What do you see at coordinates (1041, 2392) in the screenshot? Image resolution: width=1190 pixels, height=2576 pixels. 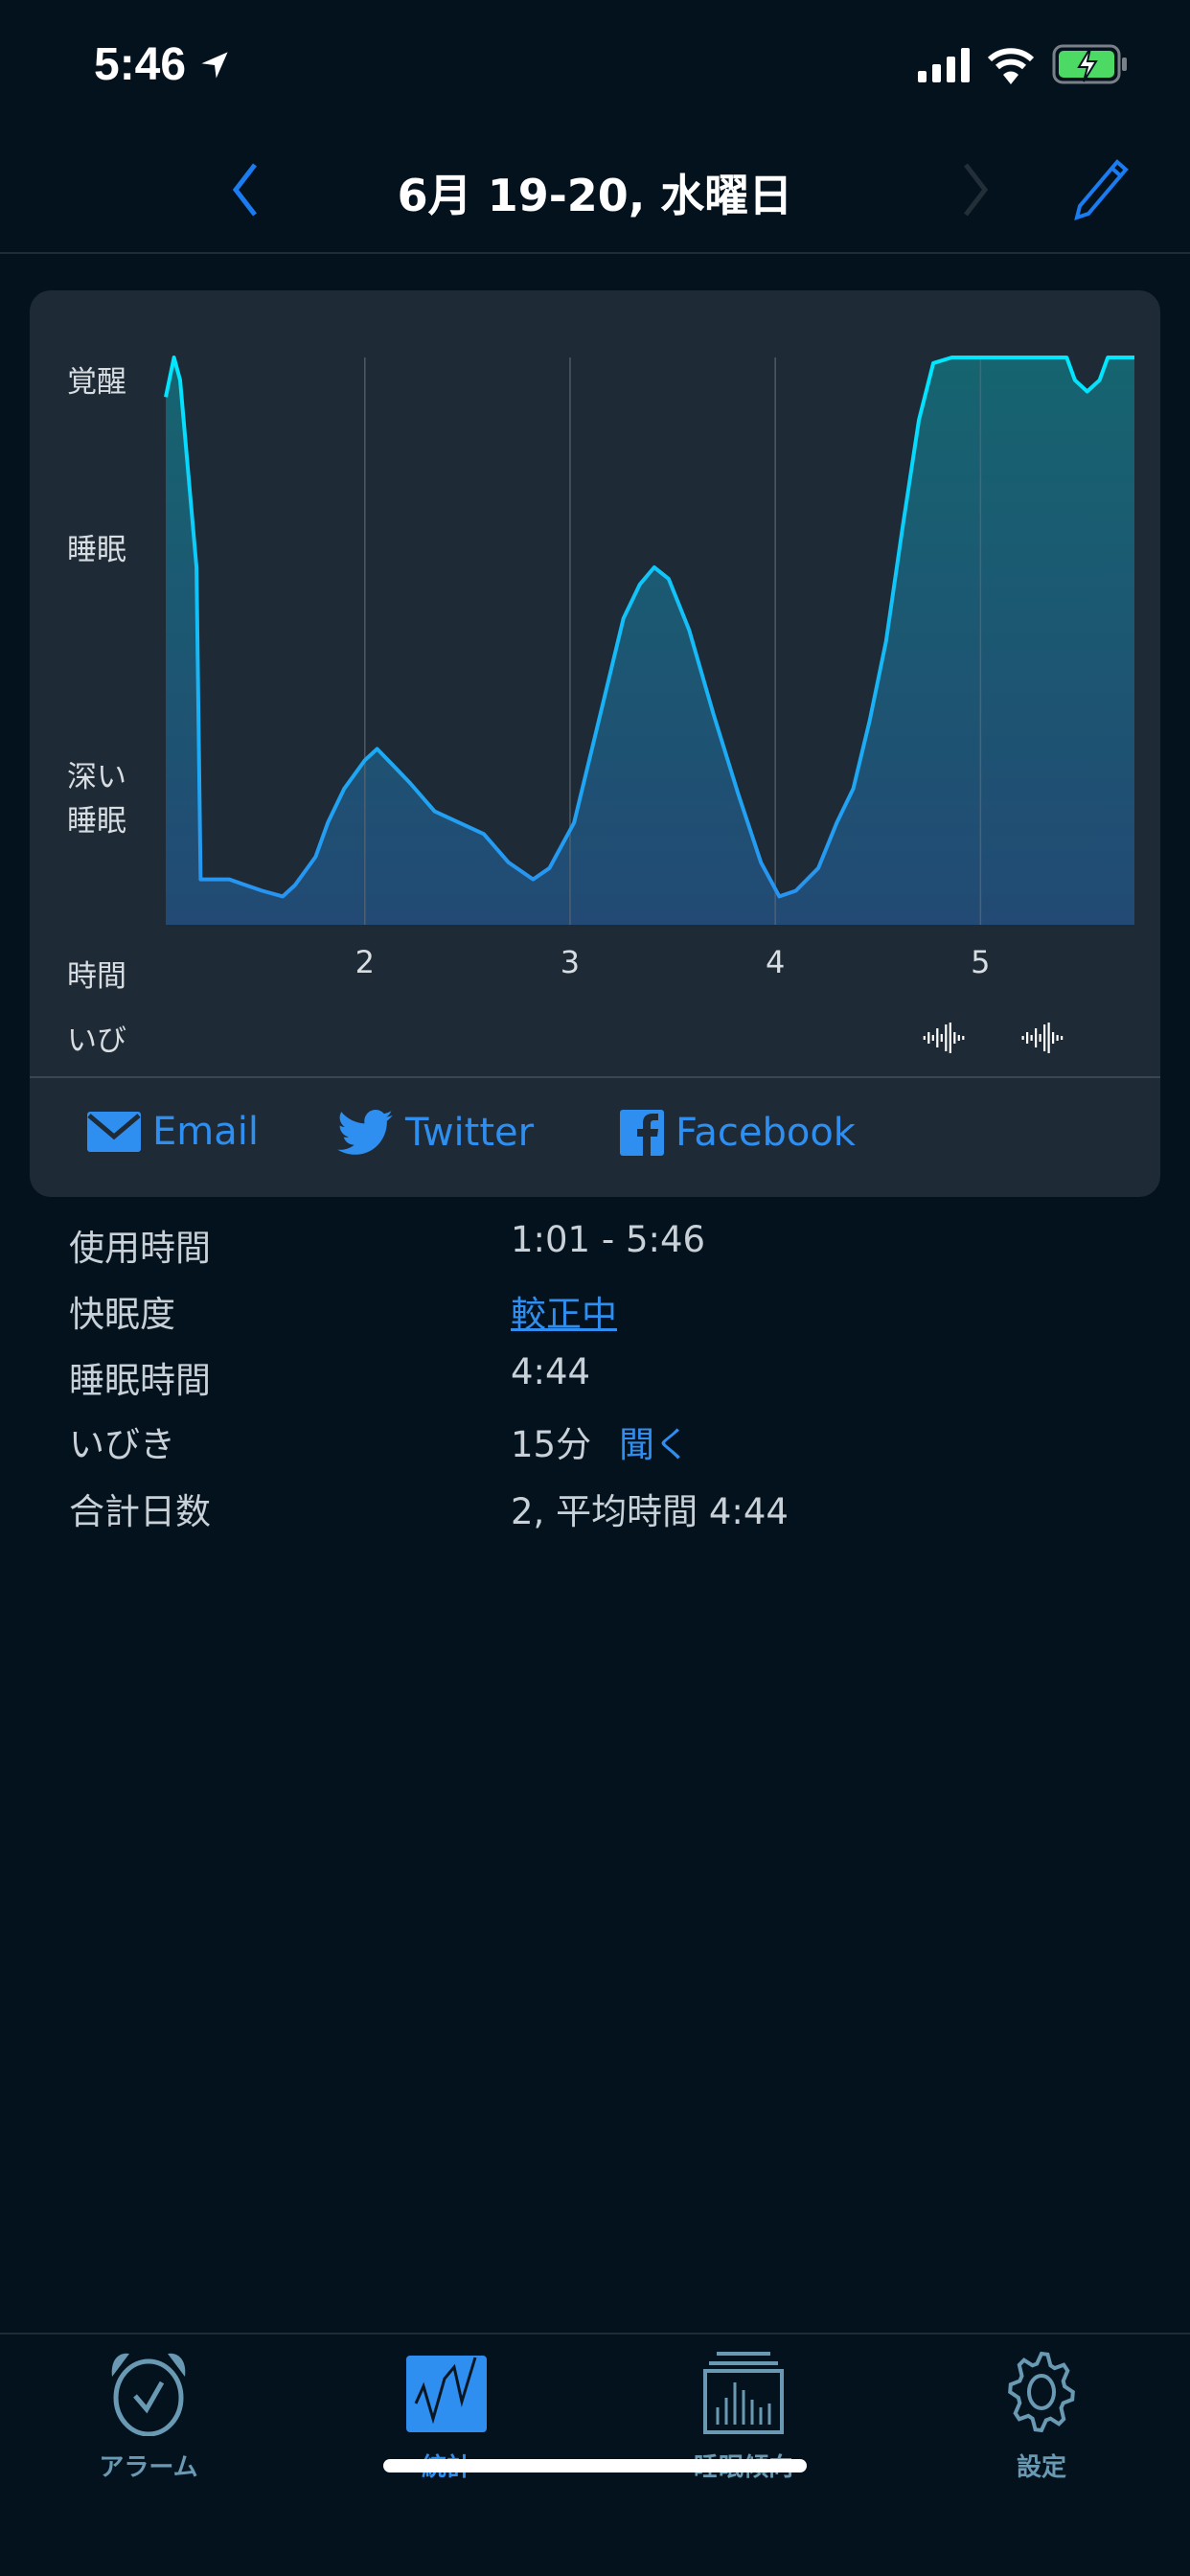 I see `gear-icon` at bounding box center [1041, 2392].